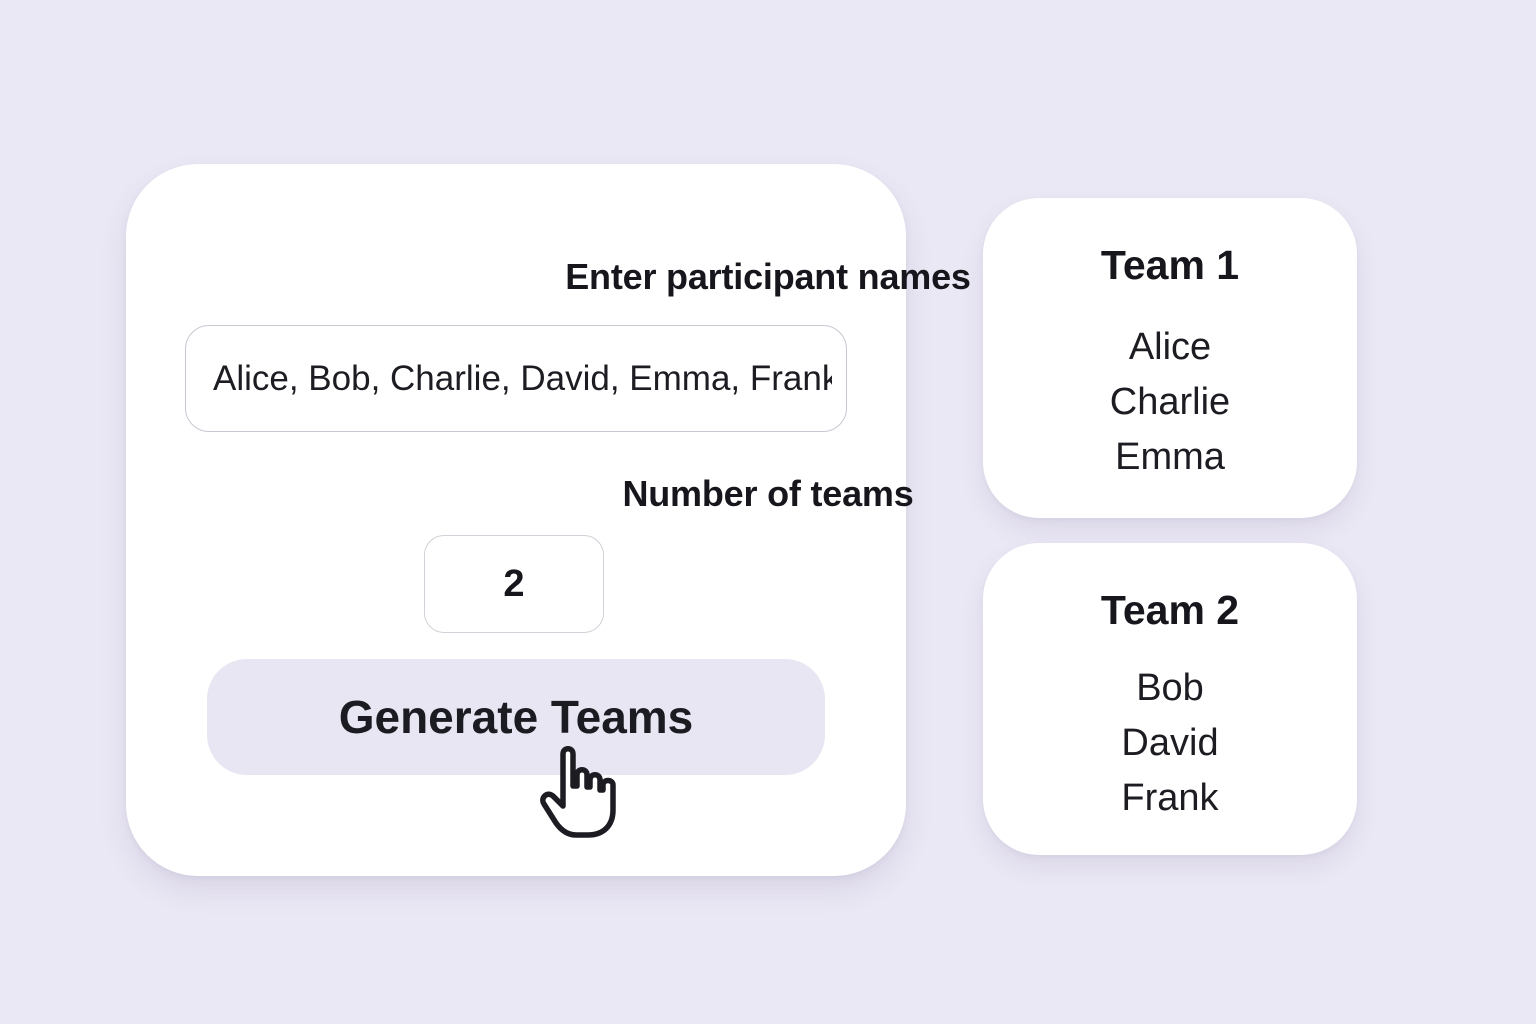 The width and height of the screenshot is (1536, 1024). I want to click on generate-teams-button: Generate Teams, so click(516, 717).